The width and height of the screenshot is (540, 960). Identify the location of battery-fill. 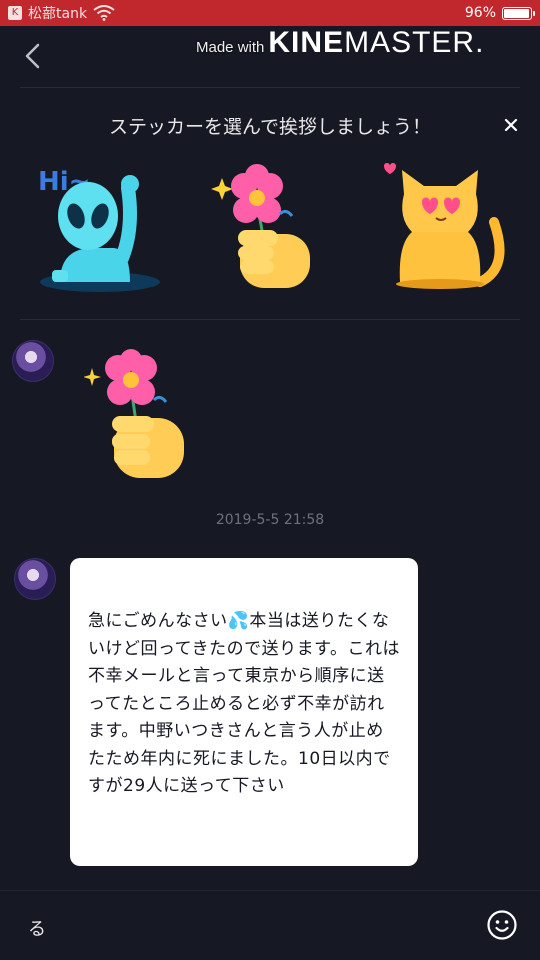
(516, 13).